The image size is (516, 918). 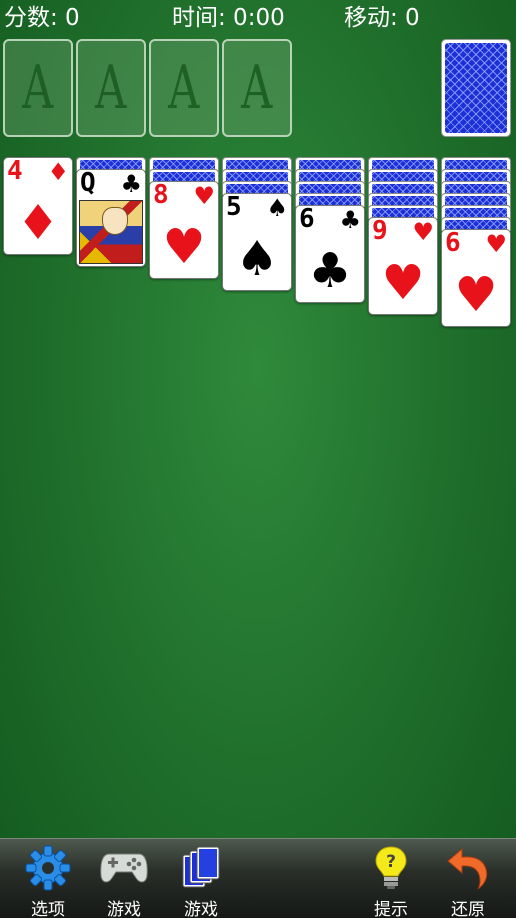 I want to click on game-label: 游戏, so click(x=124, y=909).